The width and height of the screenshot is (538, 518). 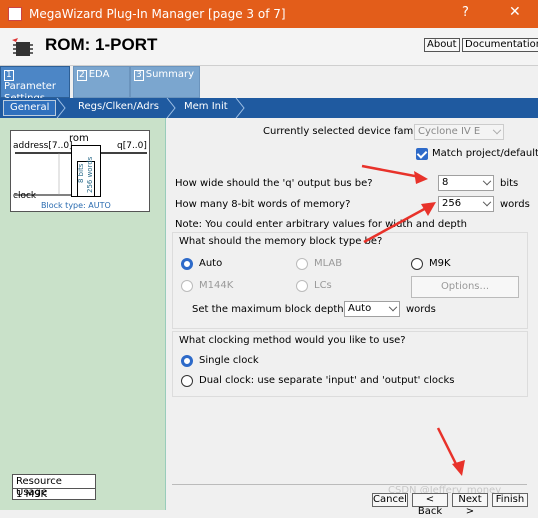 I want to click on sub-navigation: General Regs/Clken/Adrs Mem Init, so click(x=269, y=108).